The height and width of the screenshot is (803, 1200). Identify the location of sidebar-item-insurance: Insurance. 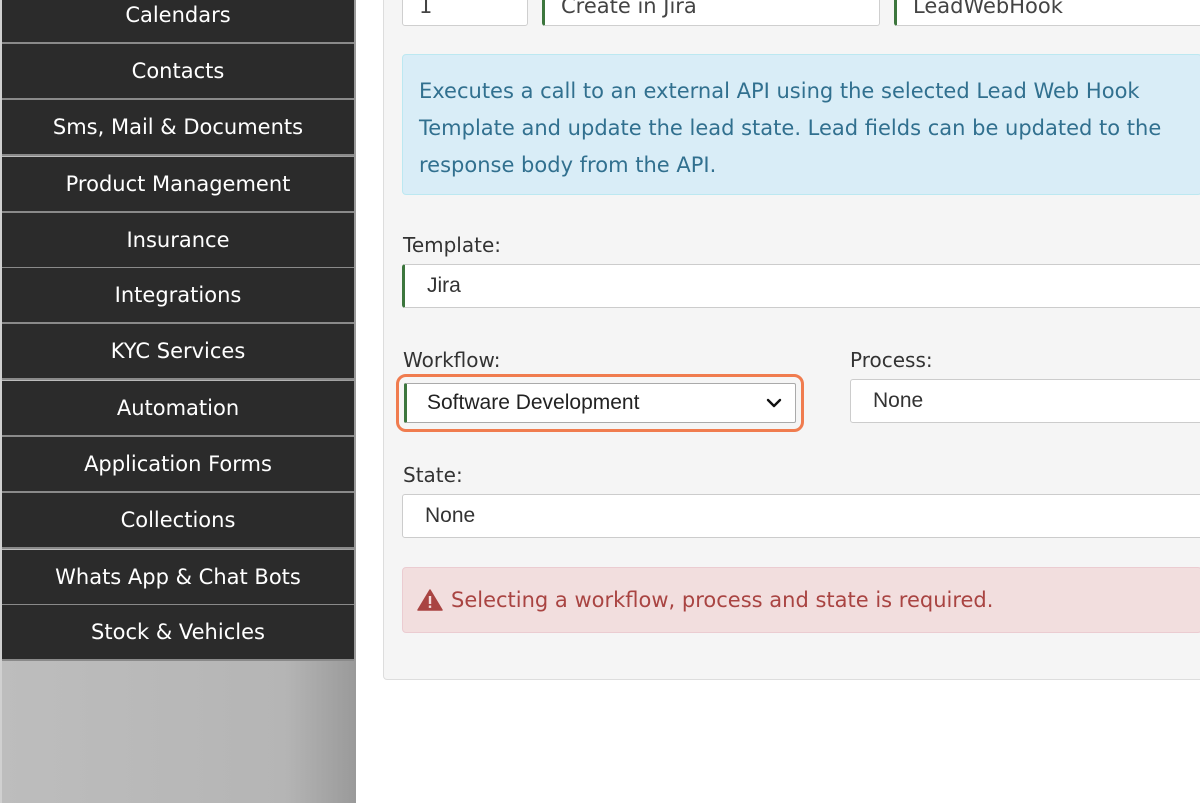
(178, 240).